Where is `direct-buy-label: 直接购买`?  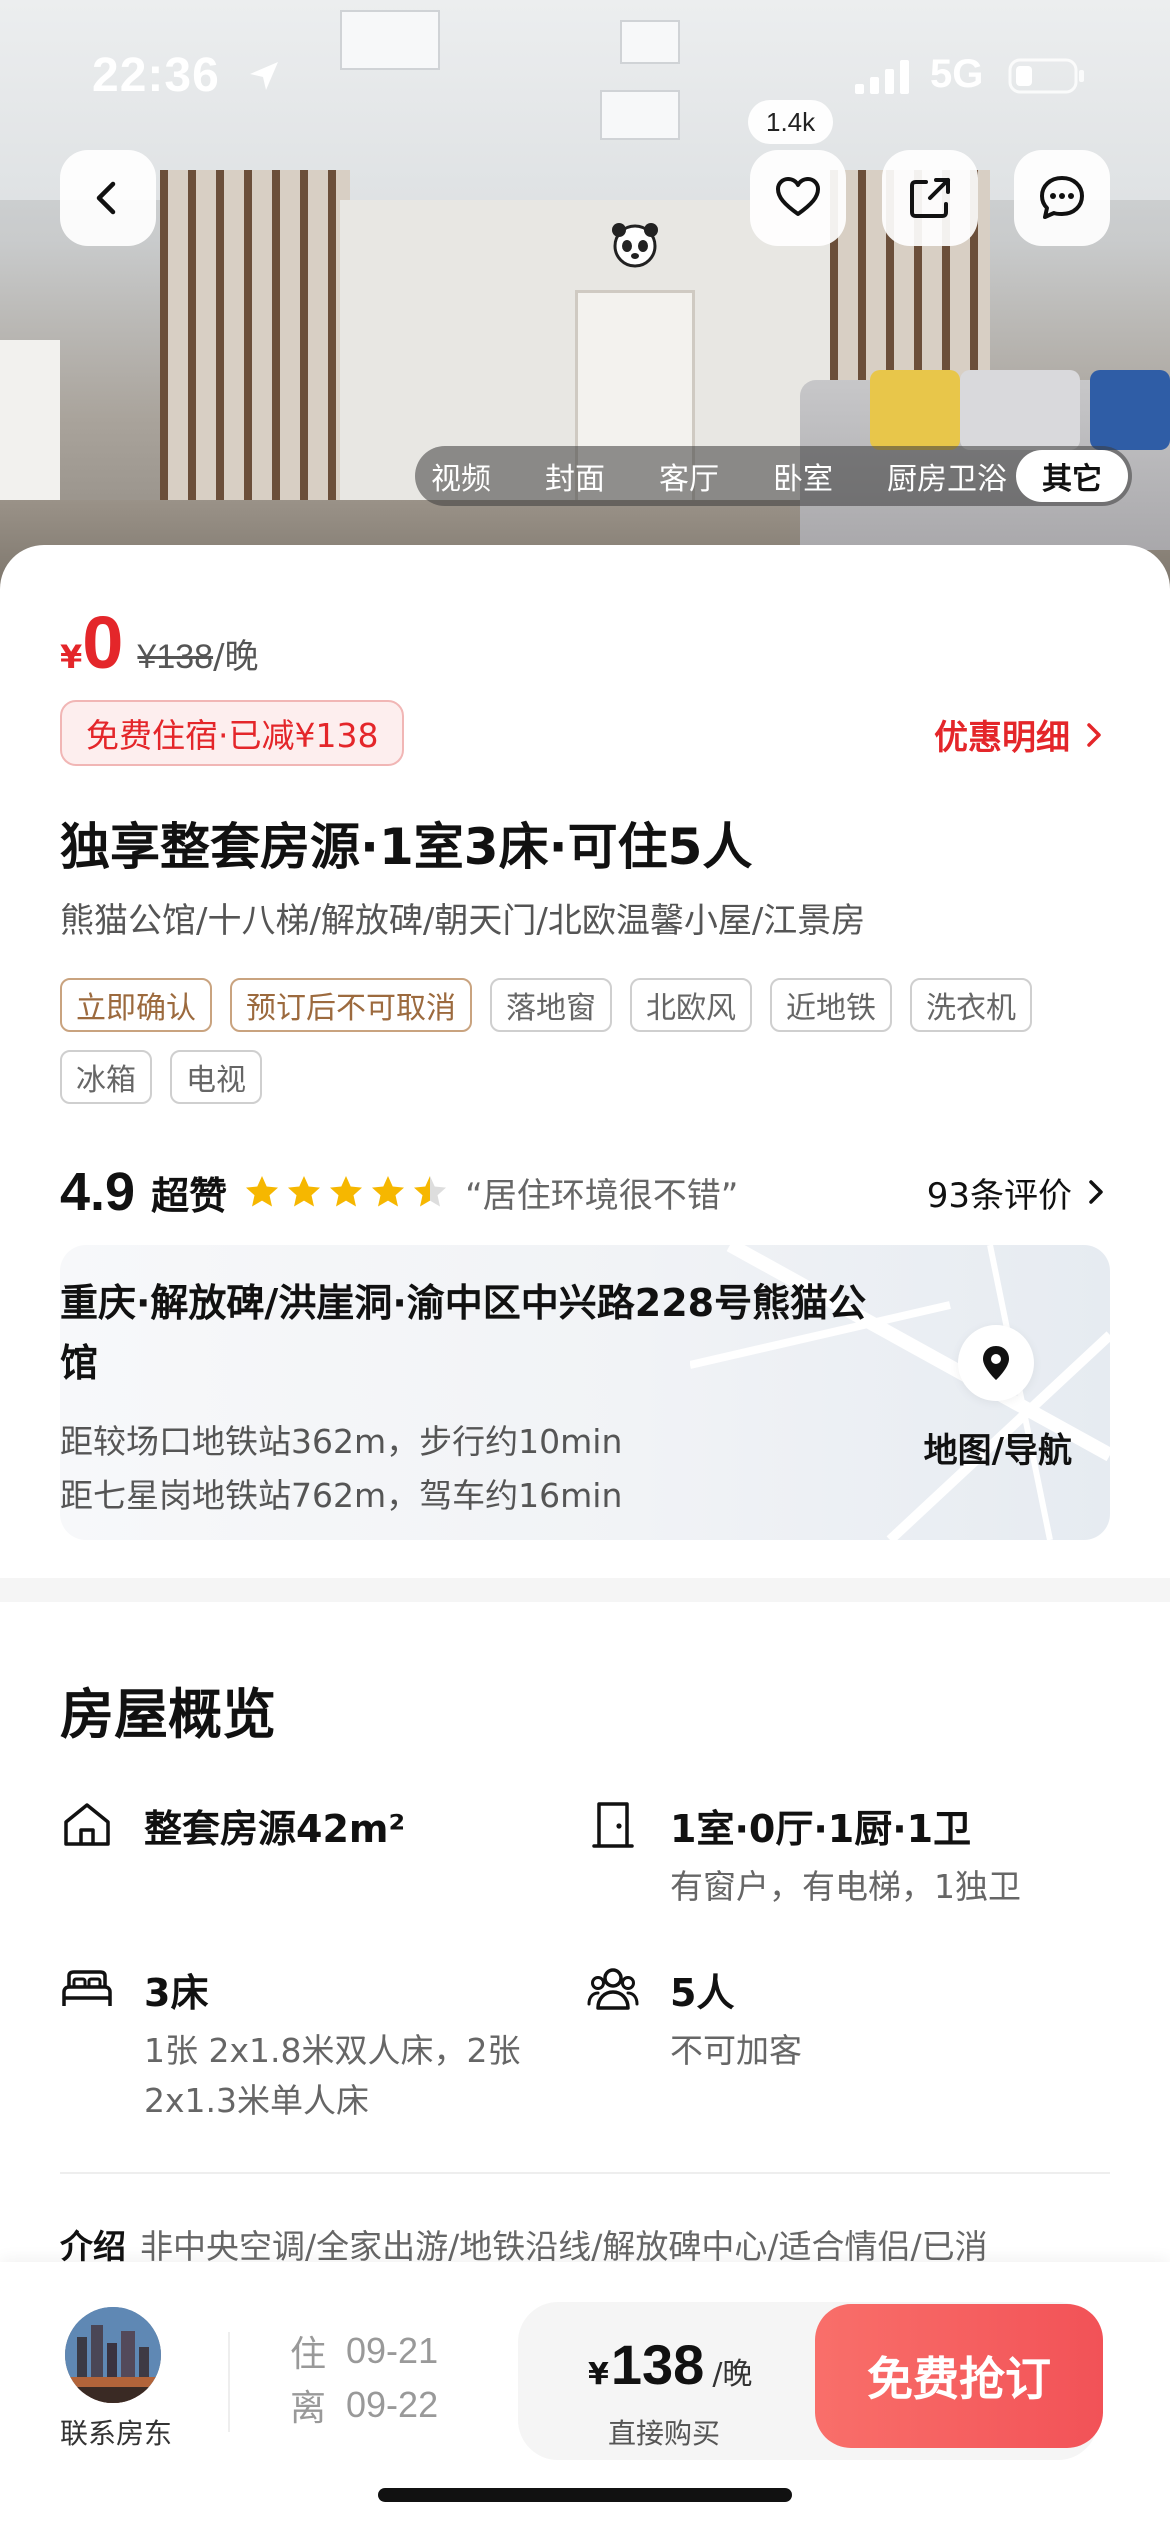 direct-buy-label: 直接购买 is located at coordinates (664, 2433).